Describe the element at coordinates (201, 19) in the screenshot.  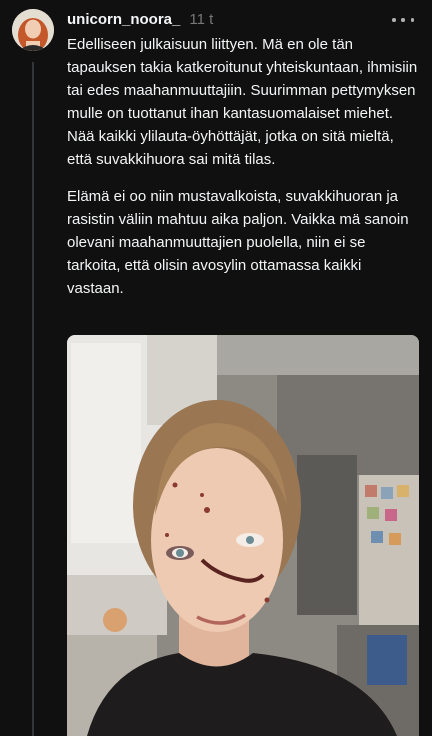
I see `timestamp: 11 t` at that location.